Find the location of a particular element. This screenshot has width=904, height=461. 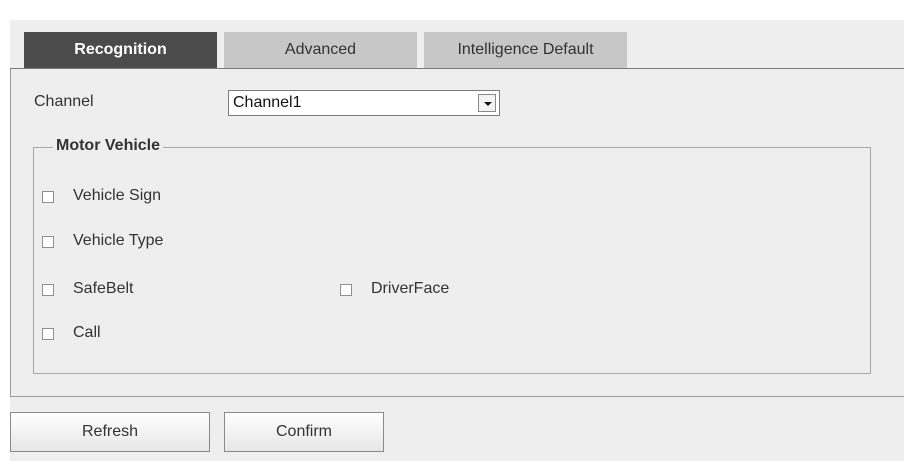

channel-select-value: Channel1 is located at coordinates (267, 102).